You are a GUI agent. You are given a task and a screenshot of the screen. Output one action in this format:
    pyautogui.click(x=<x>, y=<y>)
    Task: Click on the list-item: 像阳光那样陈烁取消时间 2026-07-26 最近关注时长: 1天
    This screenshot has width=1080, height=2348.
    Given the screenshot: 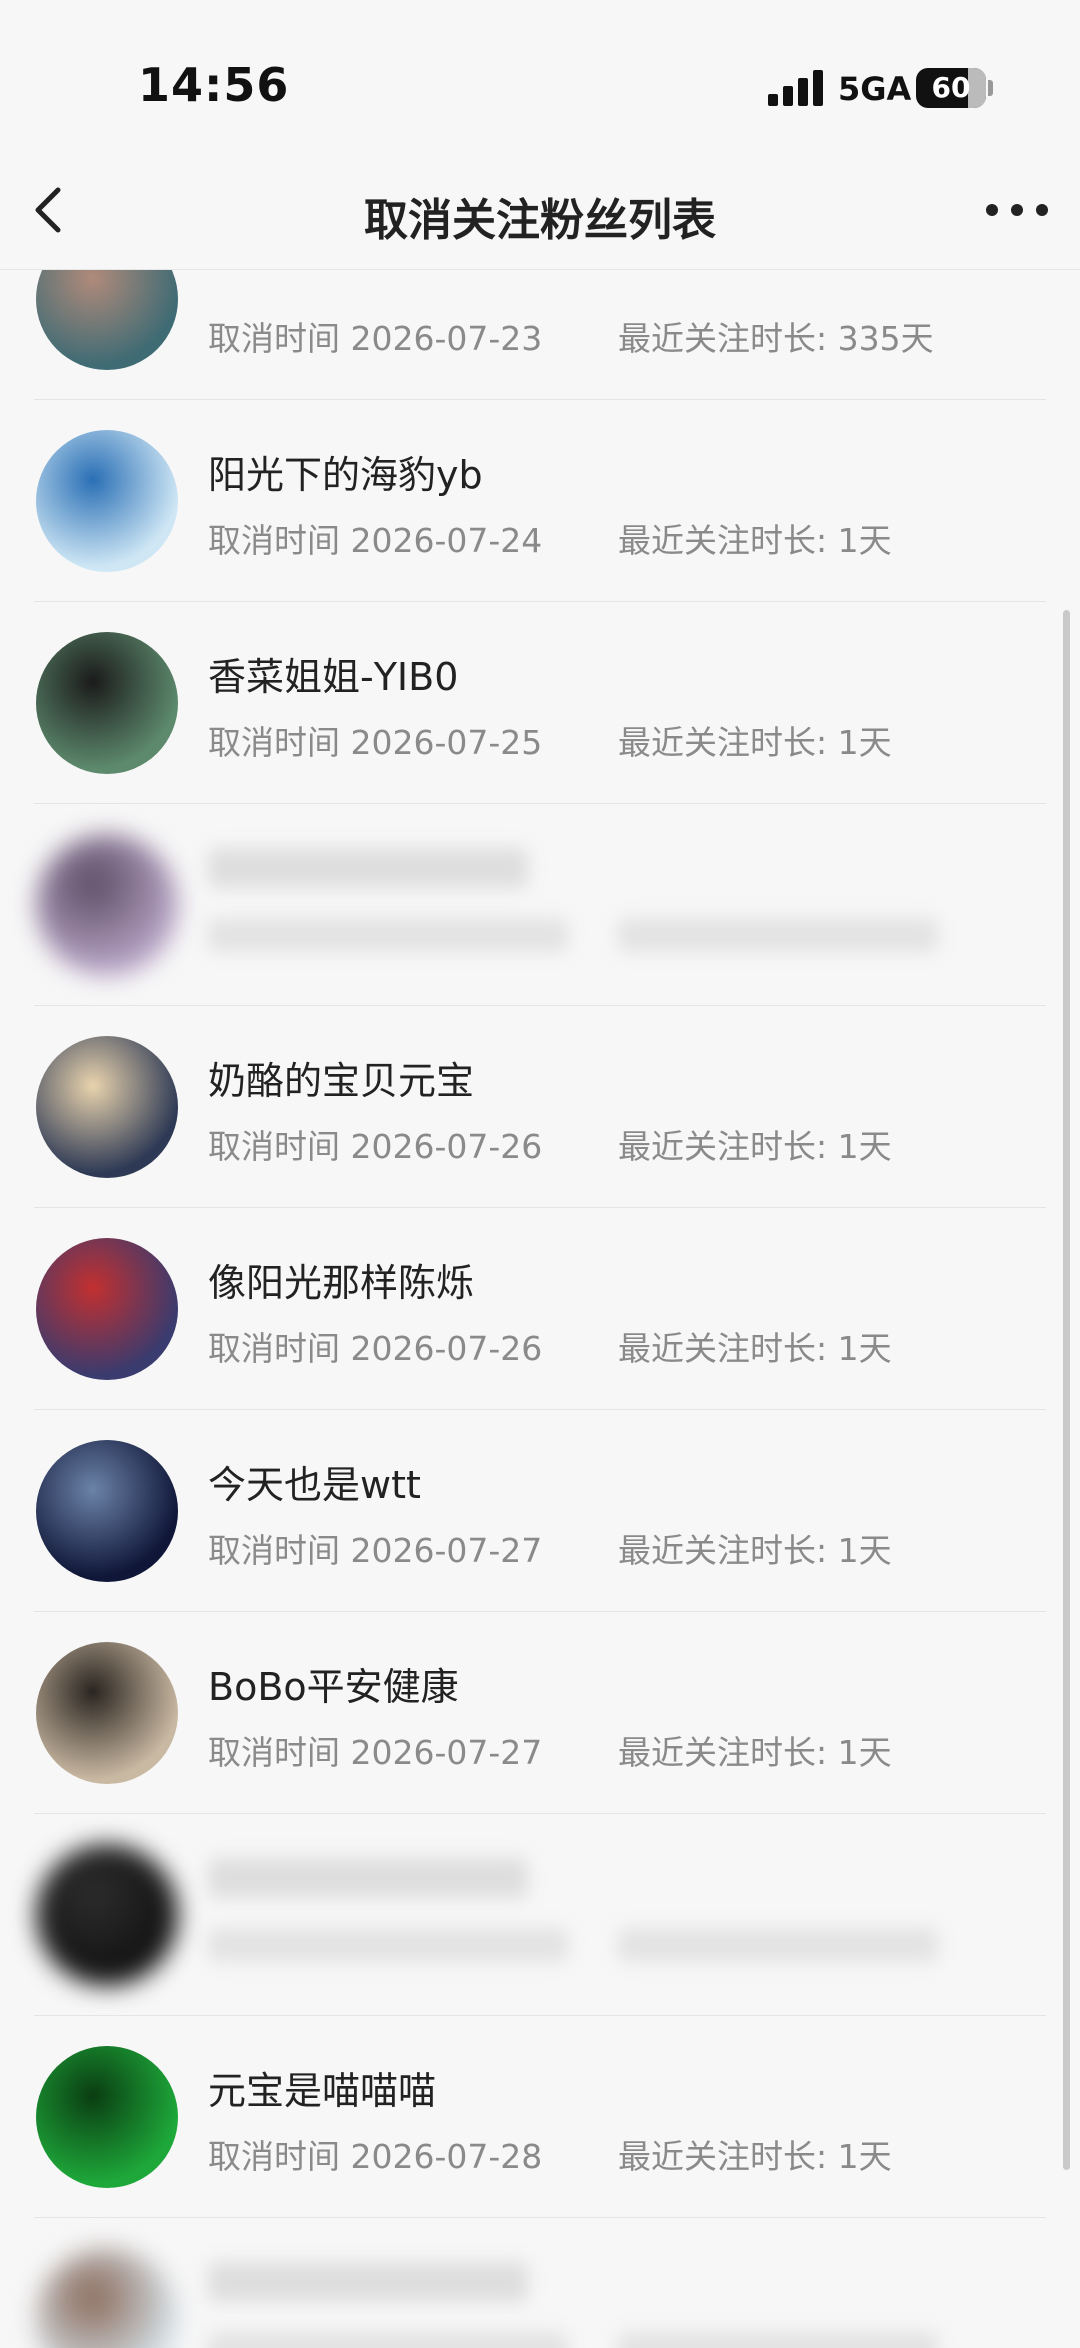 What is the action you would take?
    pyautogui.click(x=540, y=1309)
    